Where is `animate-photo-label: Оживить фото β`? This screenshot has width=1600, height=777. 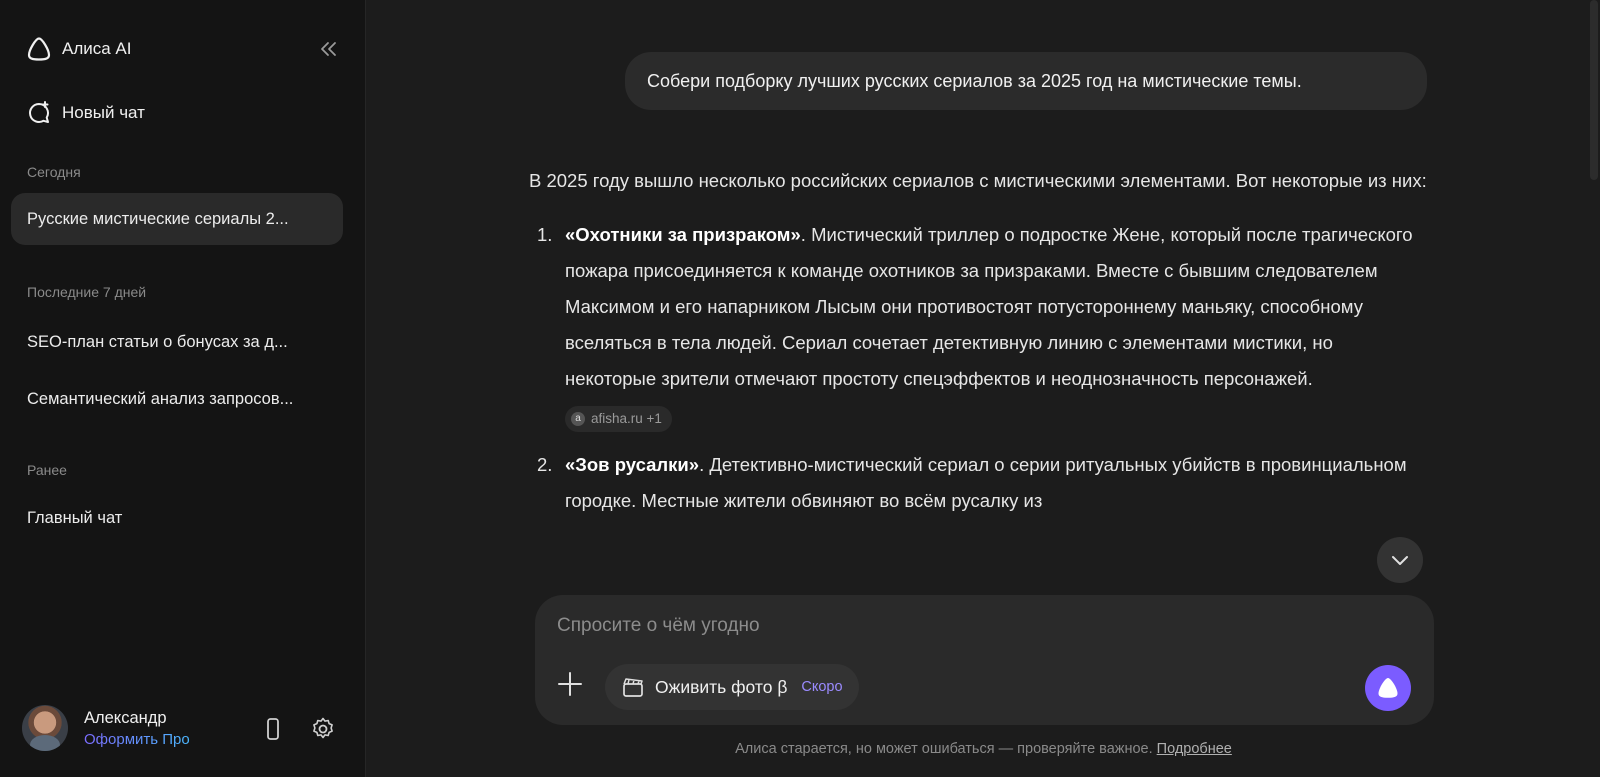
animate-photo-label: Оживить фото β is located at coordinates (721, 686).